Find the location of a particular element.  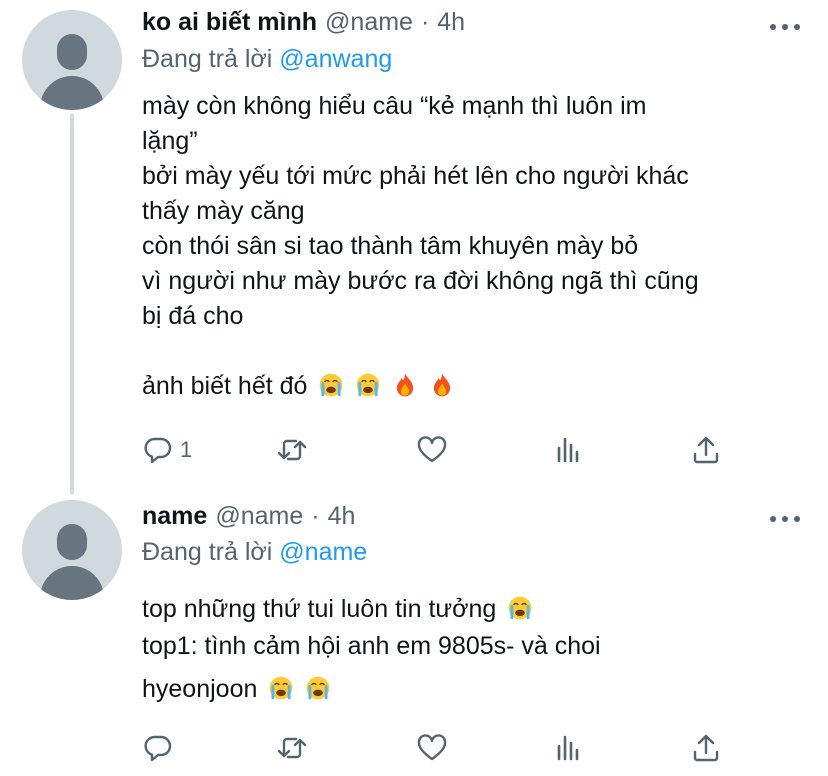

tweet-actions is located at coordinates (437, 748).